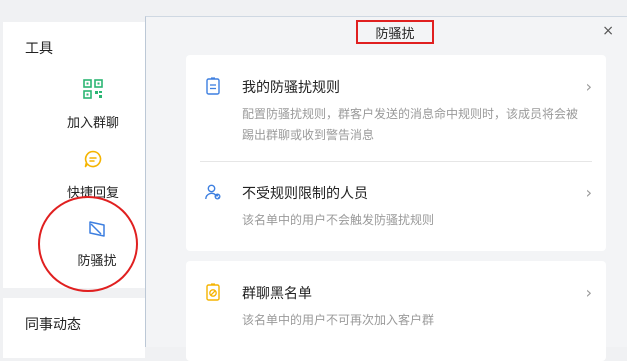 This screenshot has width=627, height=361. I want to click on blacklist-desc: 该名单中的用户不可再次加入客户群, so click(338, 320).